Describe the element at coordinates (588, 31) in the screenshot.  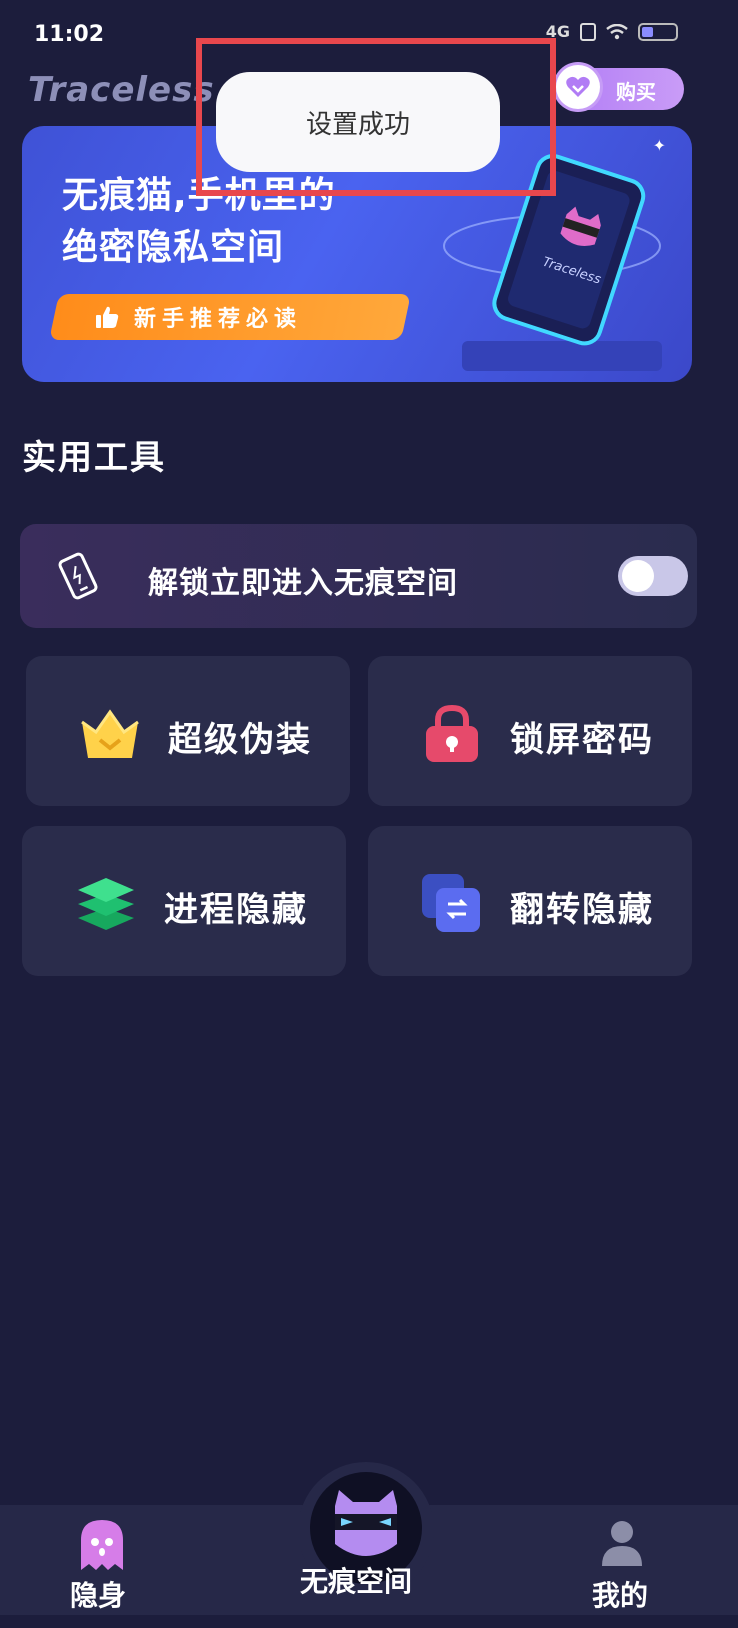
I see `notification-icon` at that location.